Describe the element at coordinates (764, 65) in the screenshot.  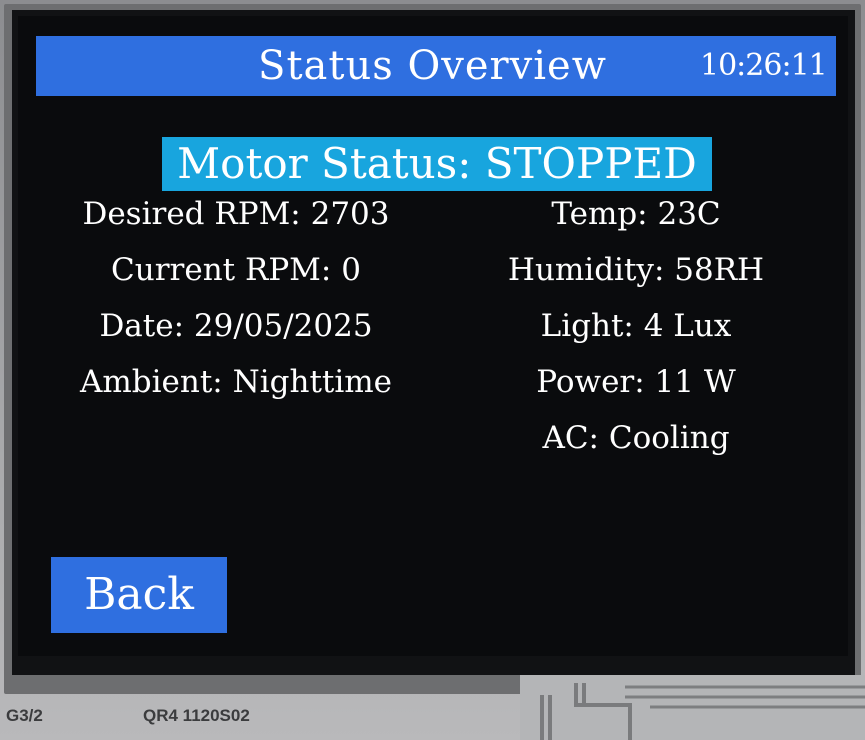
I see `clock: 10:26:11` at that location.